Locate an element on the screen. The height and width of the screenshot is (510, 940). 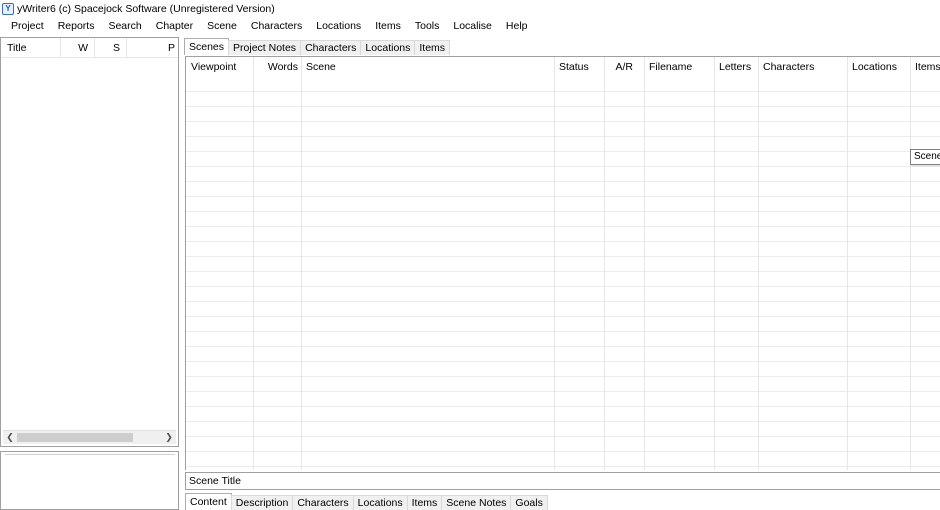
menu-search: Search is located at coordinates (124, 26).